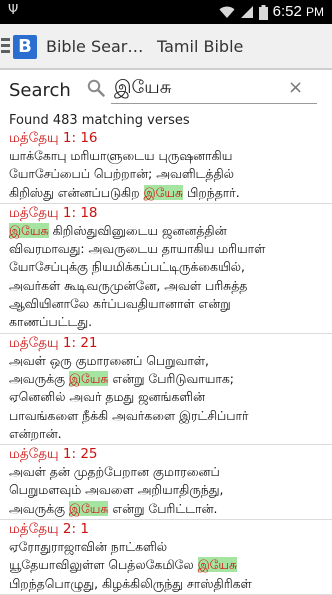 The height and width of the screenshot is (595, 332). Describe the element at coordinates (121, 174) in the screenshot. I see `verse-text: யோசேப்பைப் பெற்றான்; அவளிடத்தில்` at that location.